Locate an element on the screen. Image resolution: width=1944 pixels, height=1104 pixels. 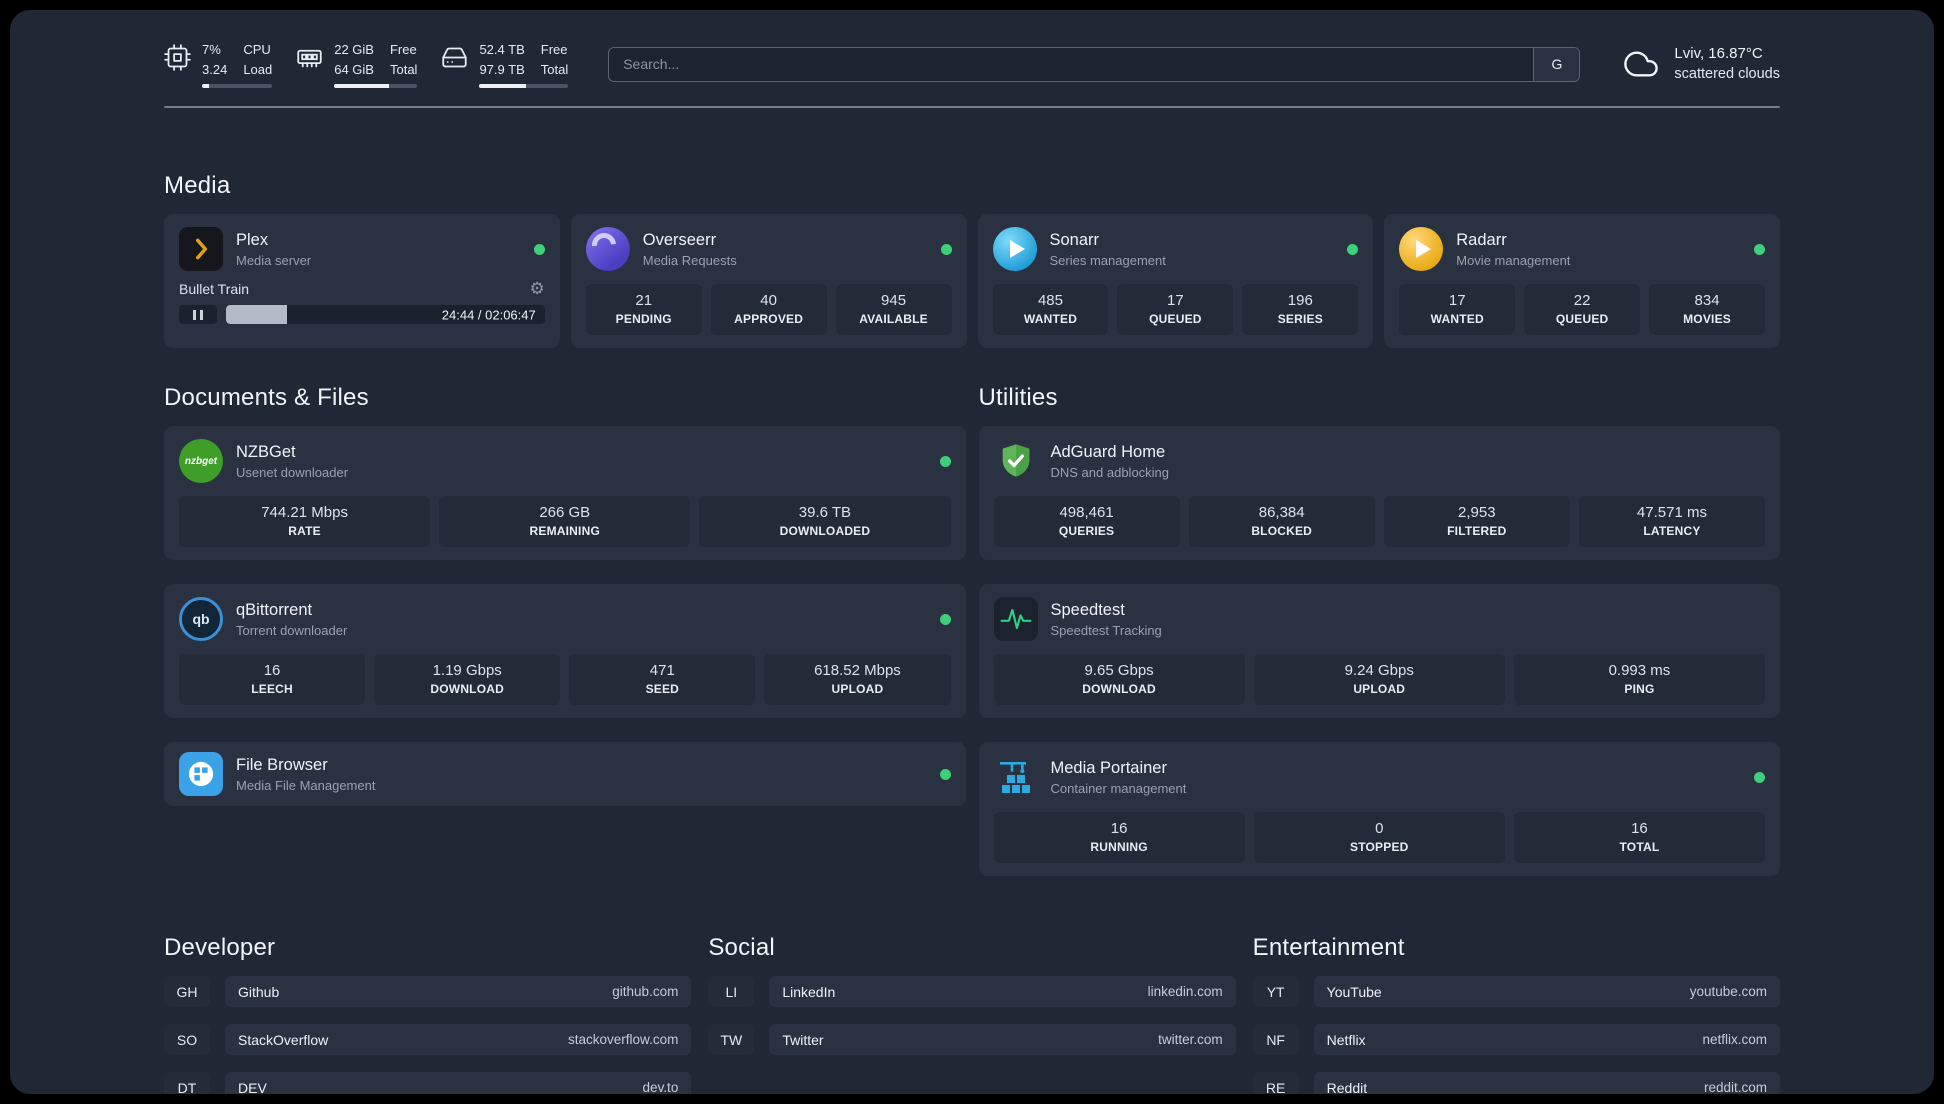
portainer-icon is located at coordinates (1016, 777).